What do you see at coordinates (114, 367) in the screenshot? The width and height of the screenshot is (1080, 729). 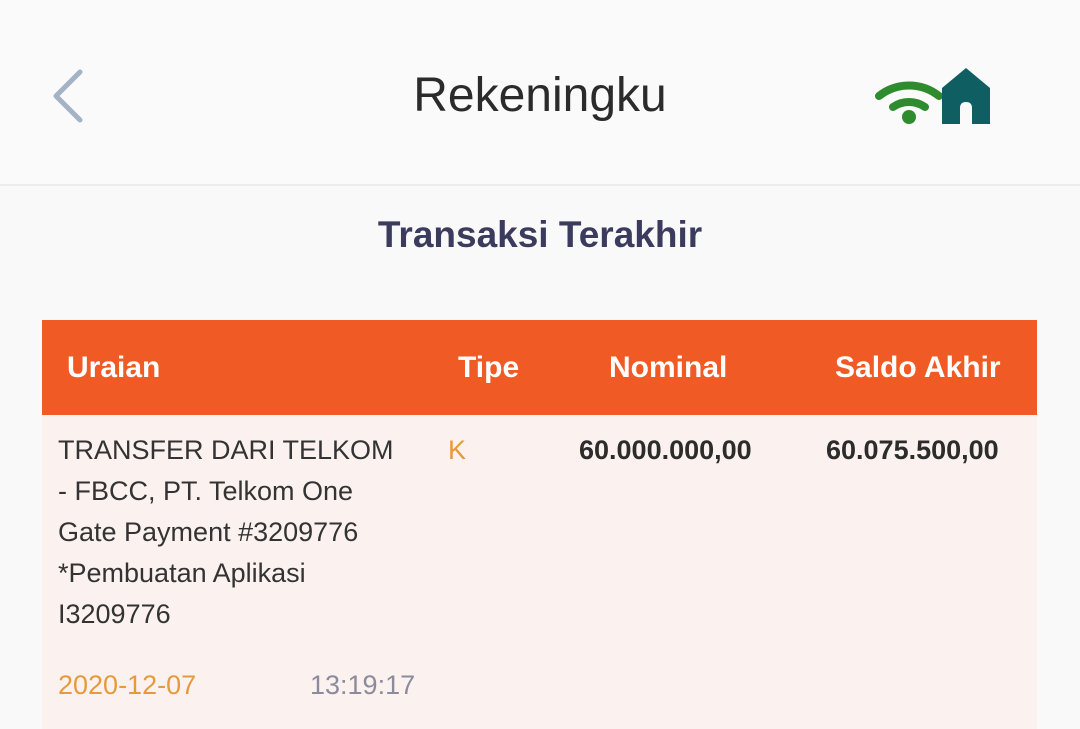 I see `column-header-uraian: Uraian` at bounding box center [114, 367].